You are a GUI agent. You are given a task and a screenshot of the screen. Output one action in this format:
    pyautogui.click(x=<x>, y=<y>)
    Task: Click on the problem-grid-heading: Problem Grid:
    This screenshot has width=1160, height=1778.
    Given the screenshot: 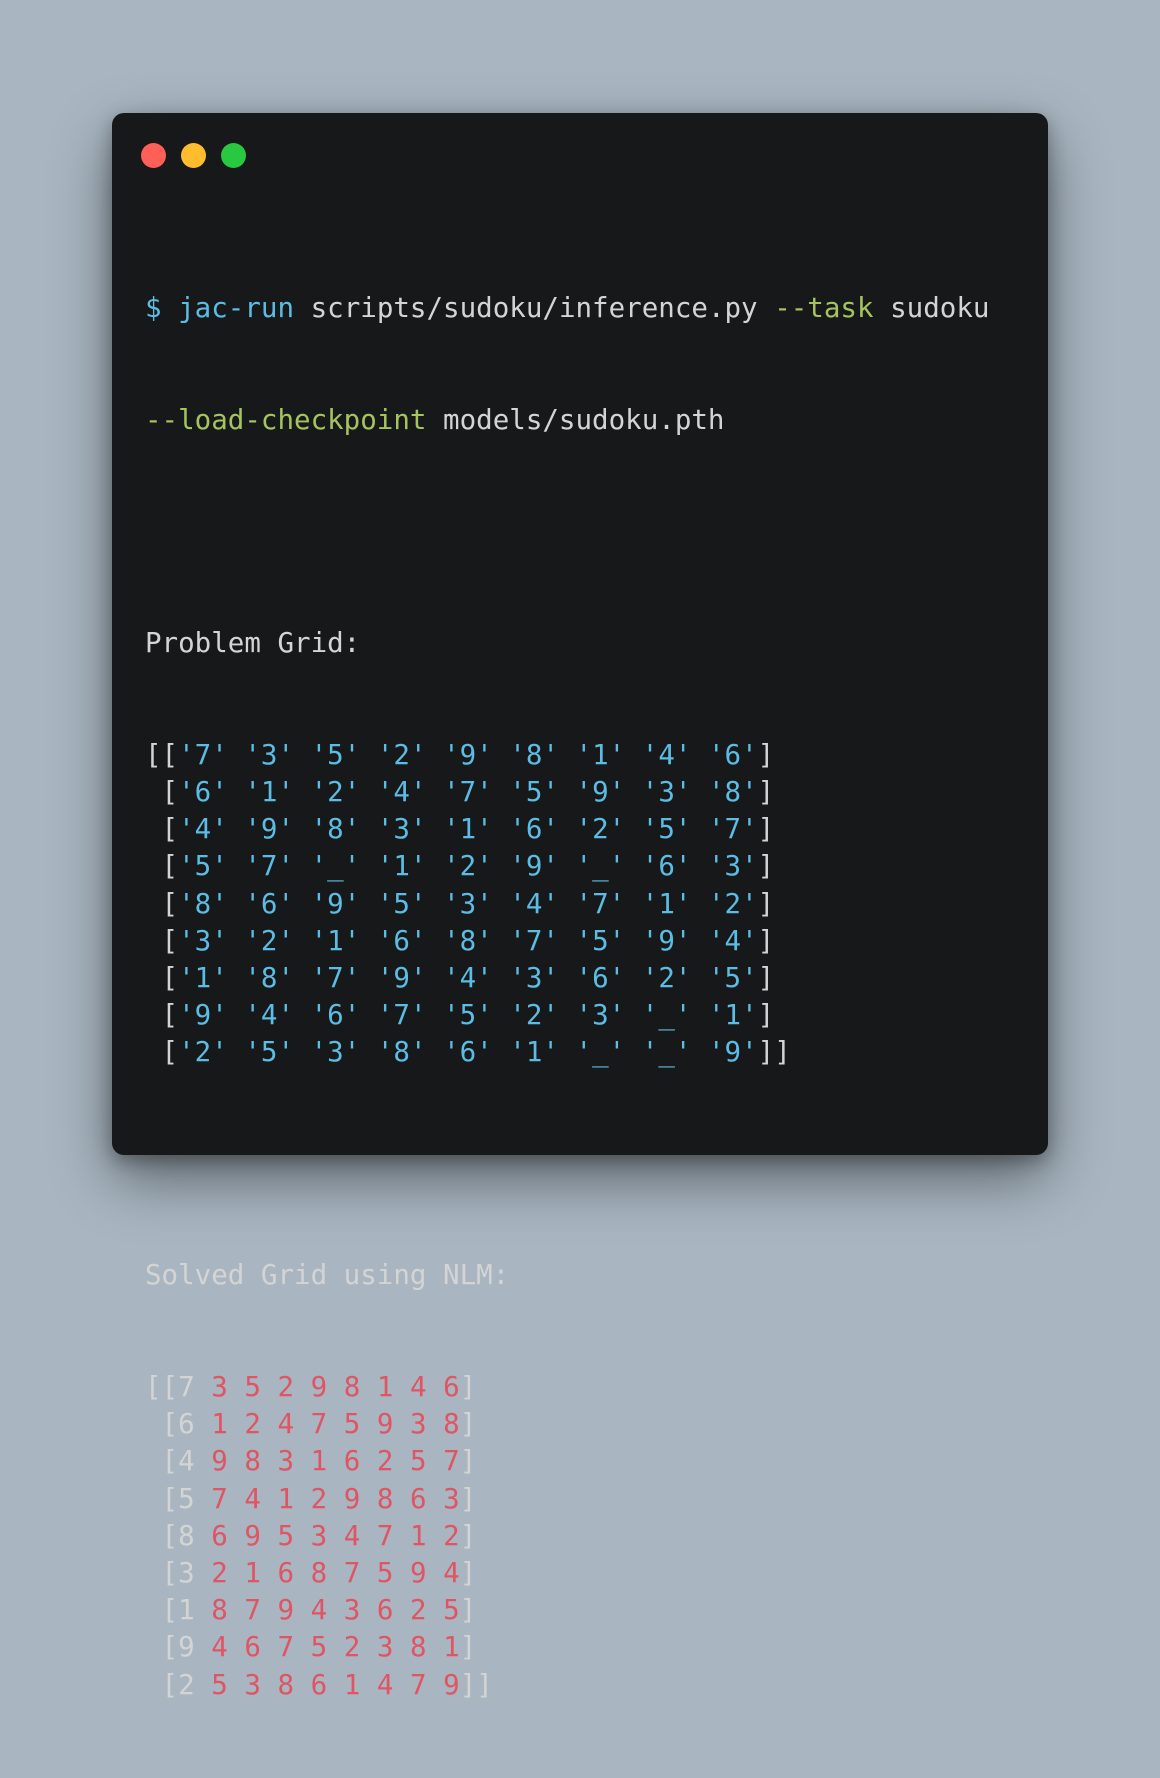 What is the action you would take?
    pyautogui.click(x=253, y=643)
    